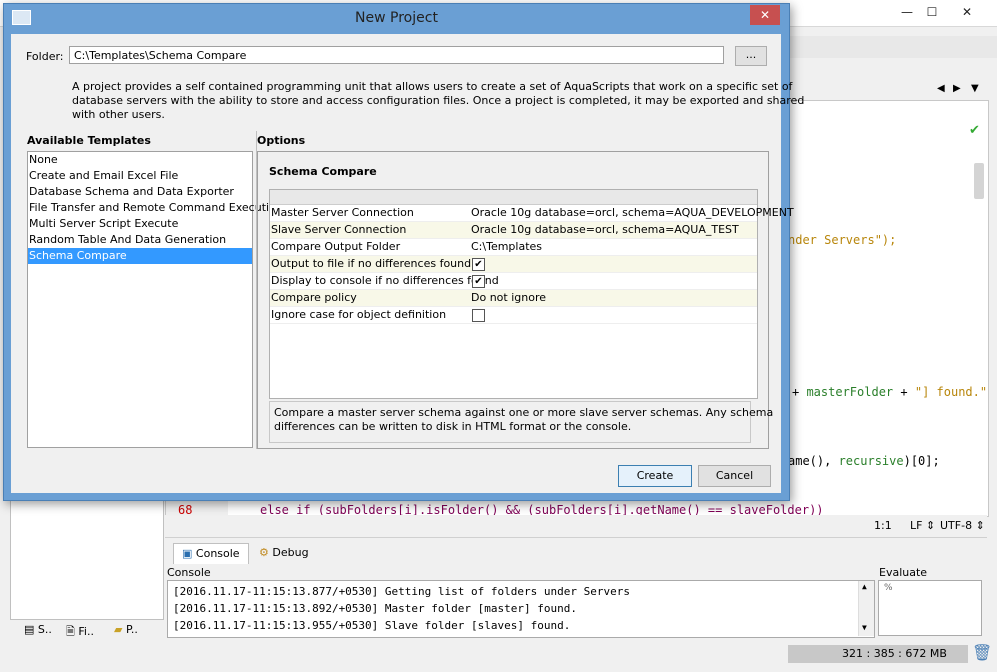  I want to click on list-item: Random Table And Data Generation, so click(140, 240).